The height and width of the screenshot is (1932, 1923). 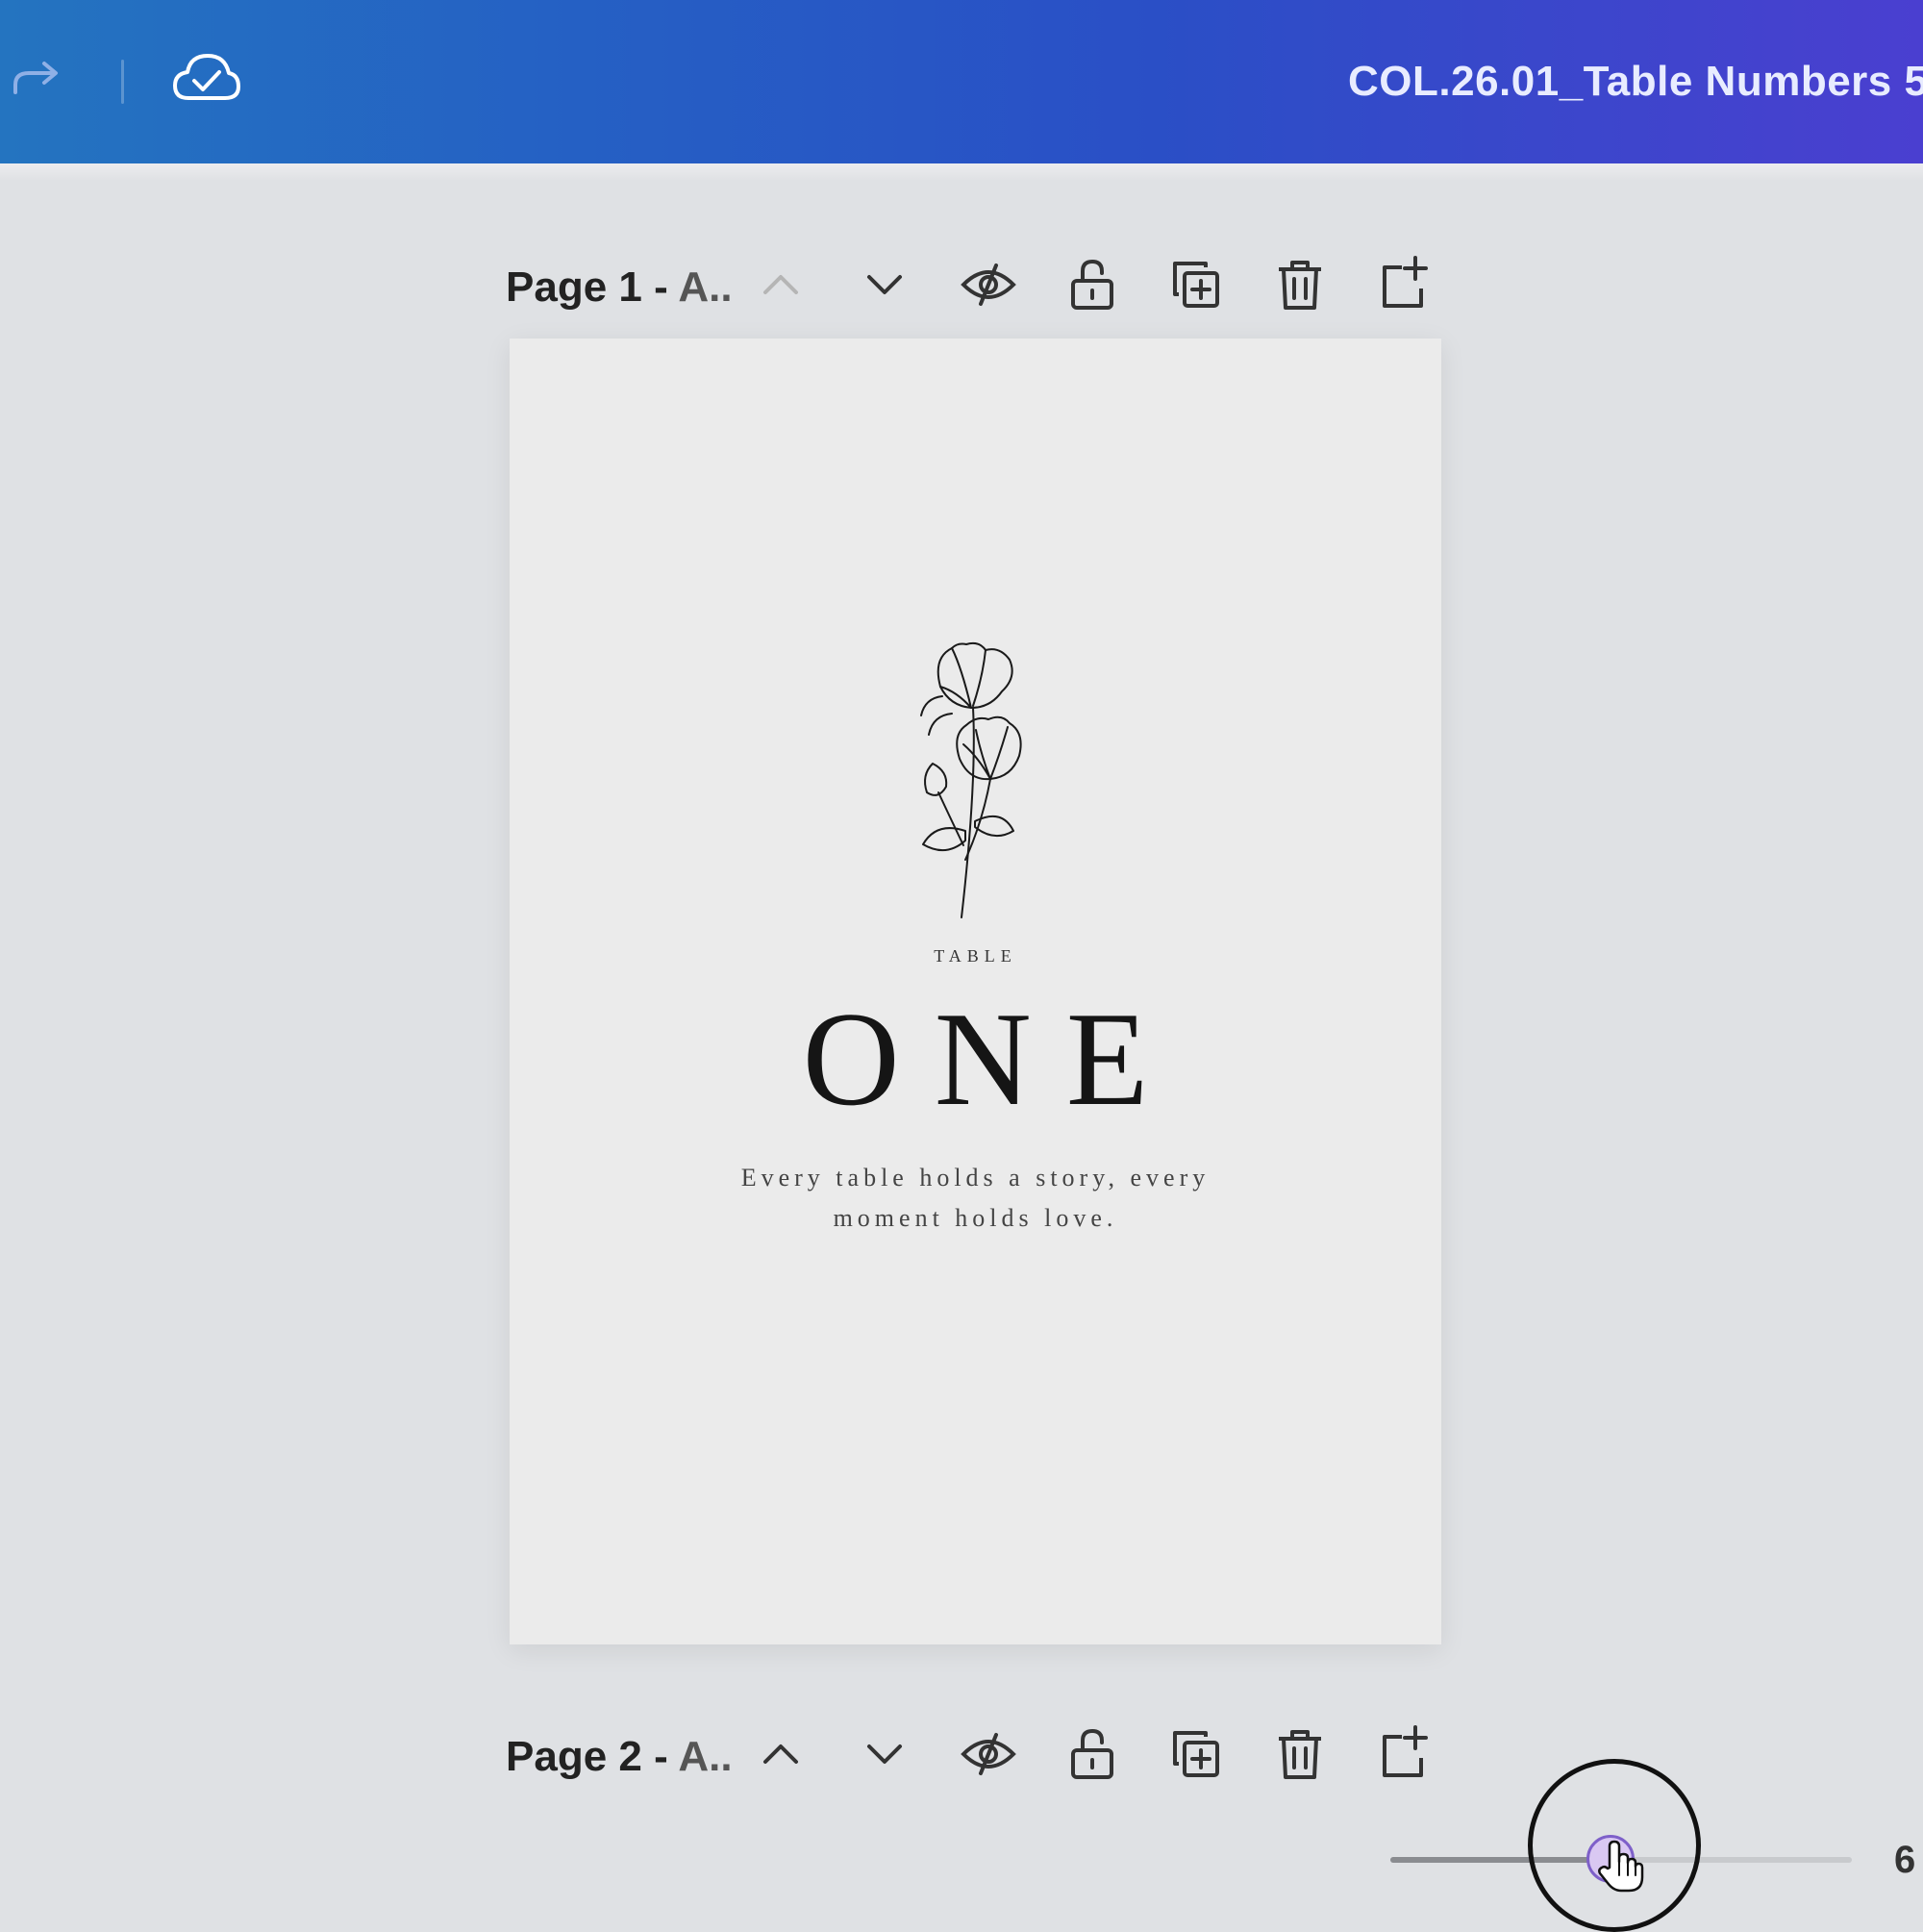 I want to click on hand-cursor-icon, so click(x=1621, y=1866).